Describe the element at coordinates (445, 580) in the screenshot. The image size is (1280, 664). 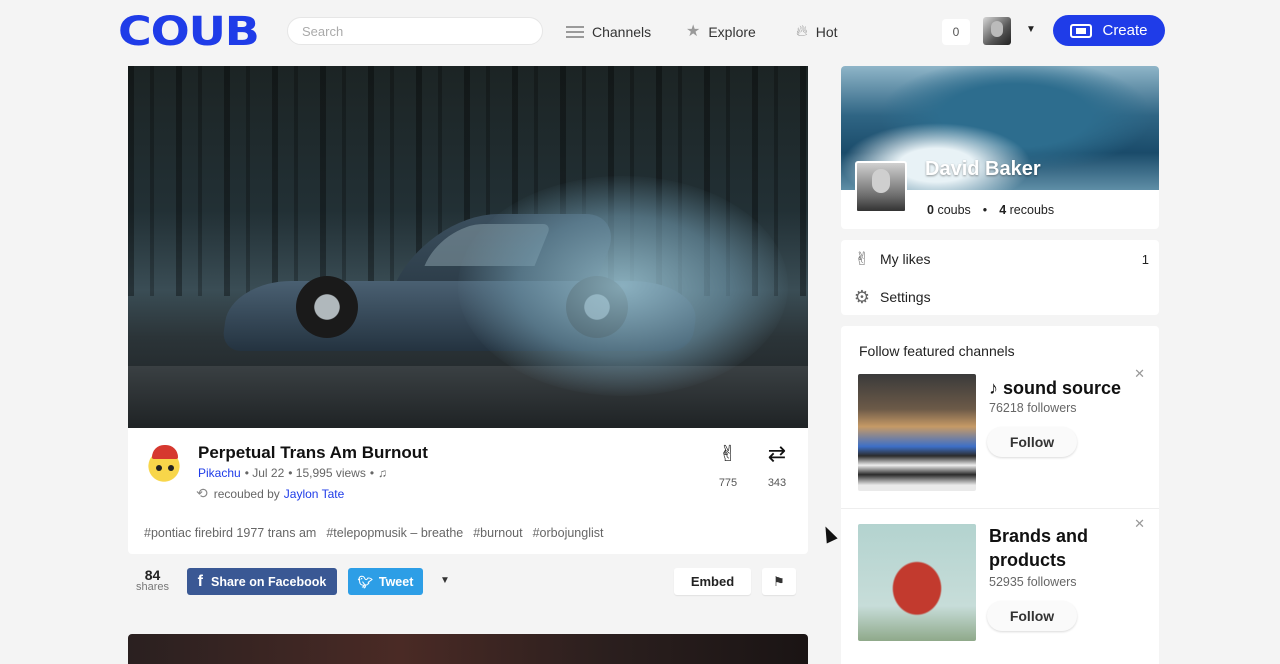
I see `more-share-chevron-icon: ▼` at that location.